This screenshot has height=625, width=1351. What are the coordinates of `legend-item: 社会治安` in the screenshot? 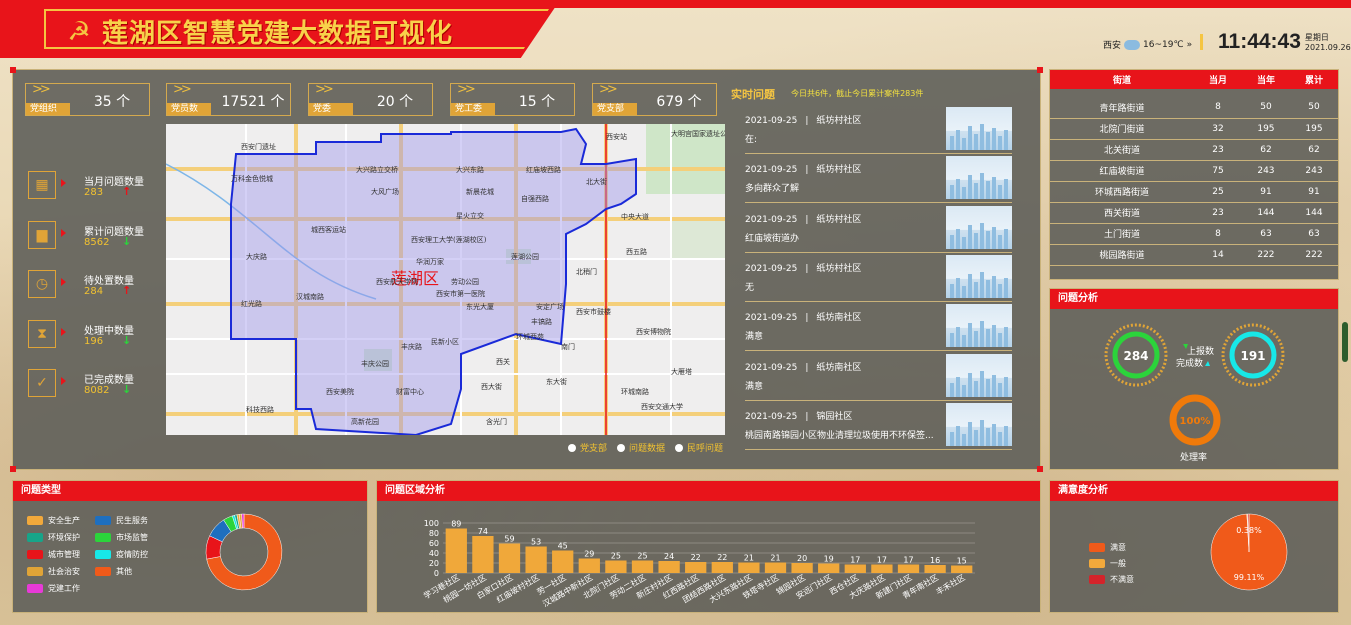 It's located at (53, 571).